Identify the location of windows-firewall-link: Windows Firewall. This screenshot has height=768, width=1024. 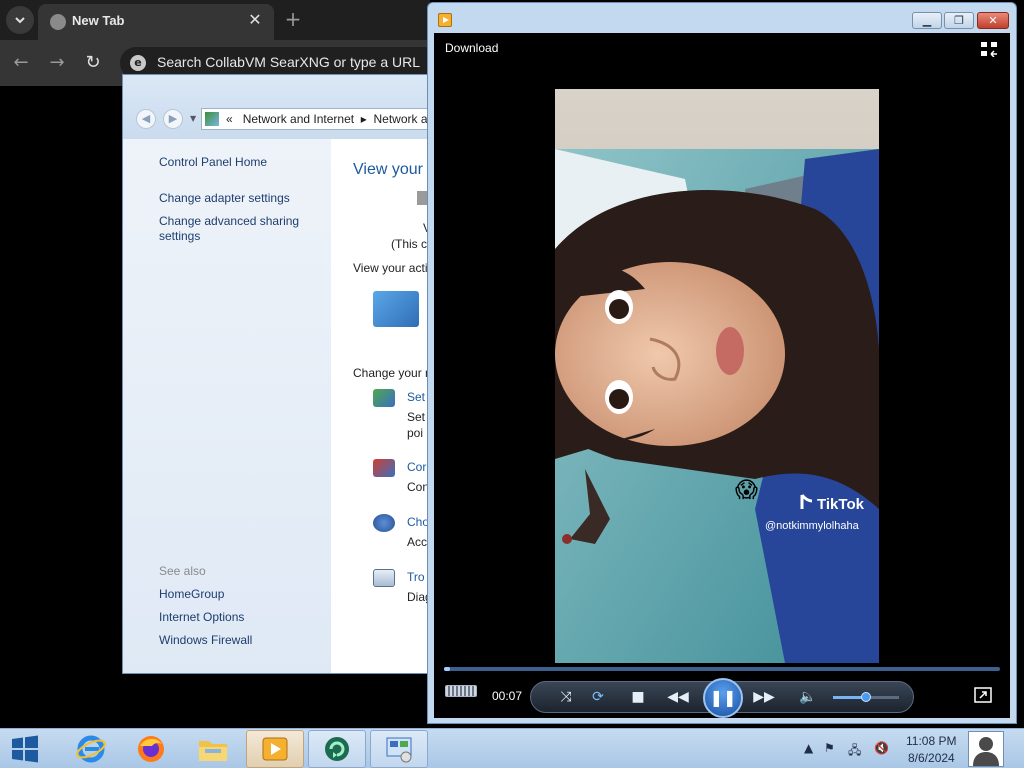
(205, 640).